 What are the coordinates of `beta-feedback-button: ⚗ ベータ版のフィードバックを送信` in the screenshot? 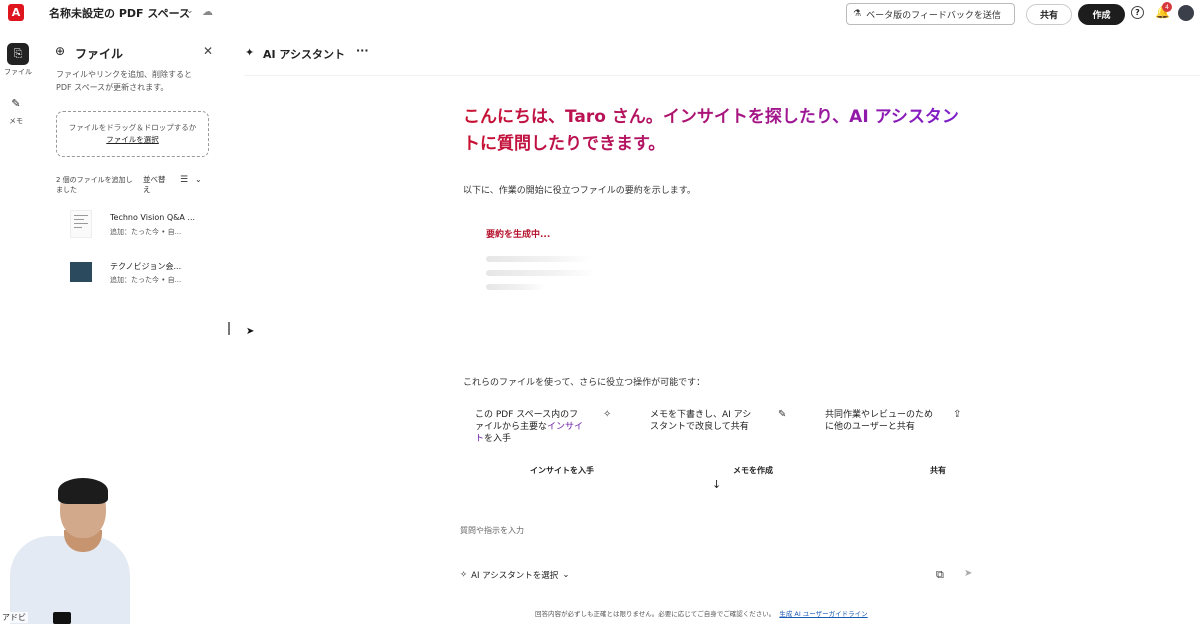 It's located at (930, 14).